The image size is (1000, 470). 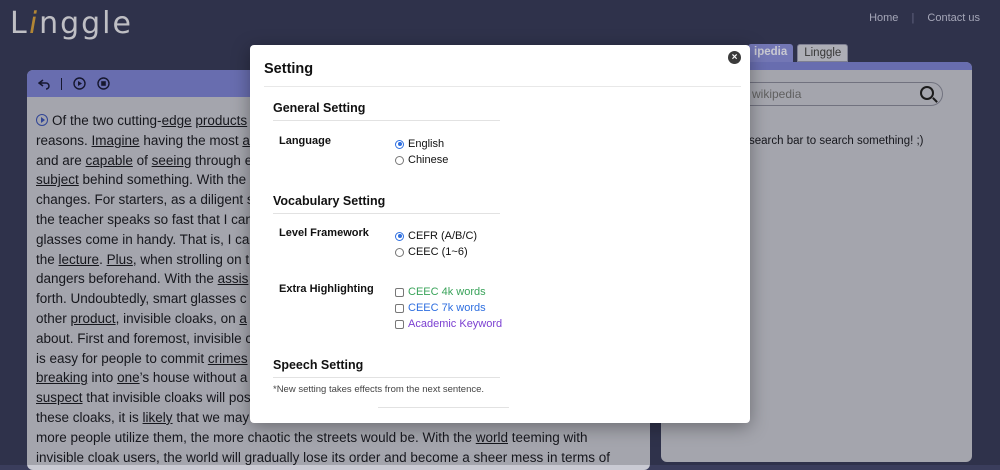 I want to click on section-general-title: General Setting, so click(x=319, y=108).